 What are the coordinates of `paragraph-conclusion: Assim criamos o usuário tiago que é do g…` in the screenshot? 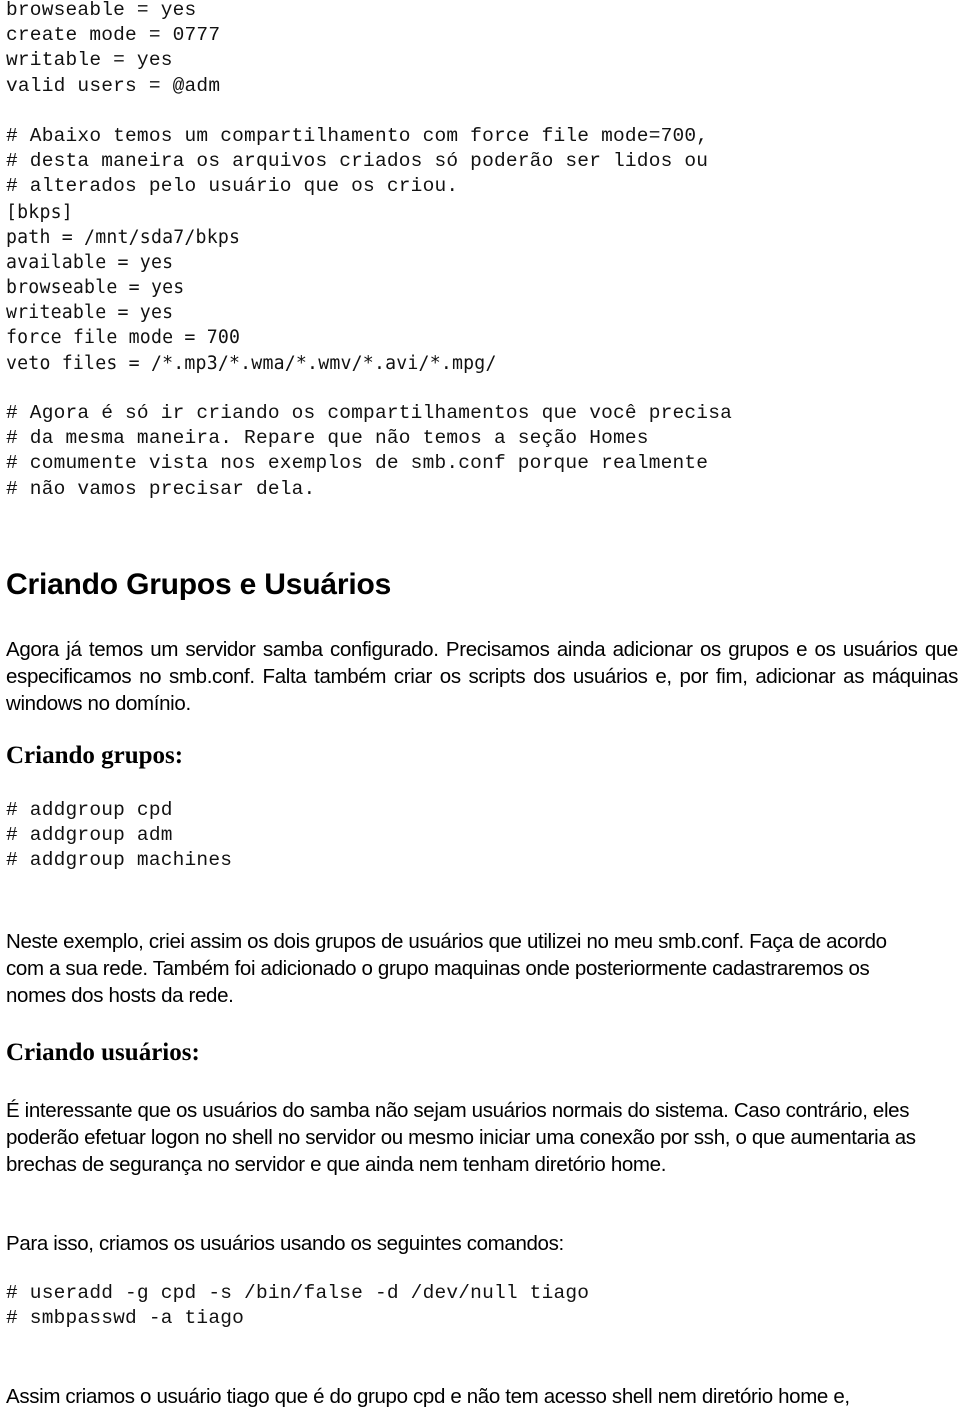 It's located at (428, 1396).